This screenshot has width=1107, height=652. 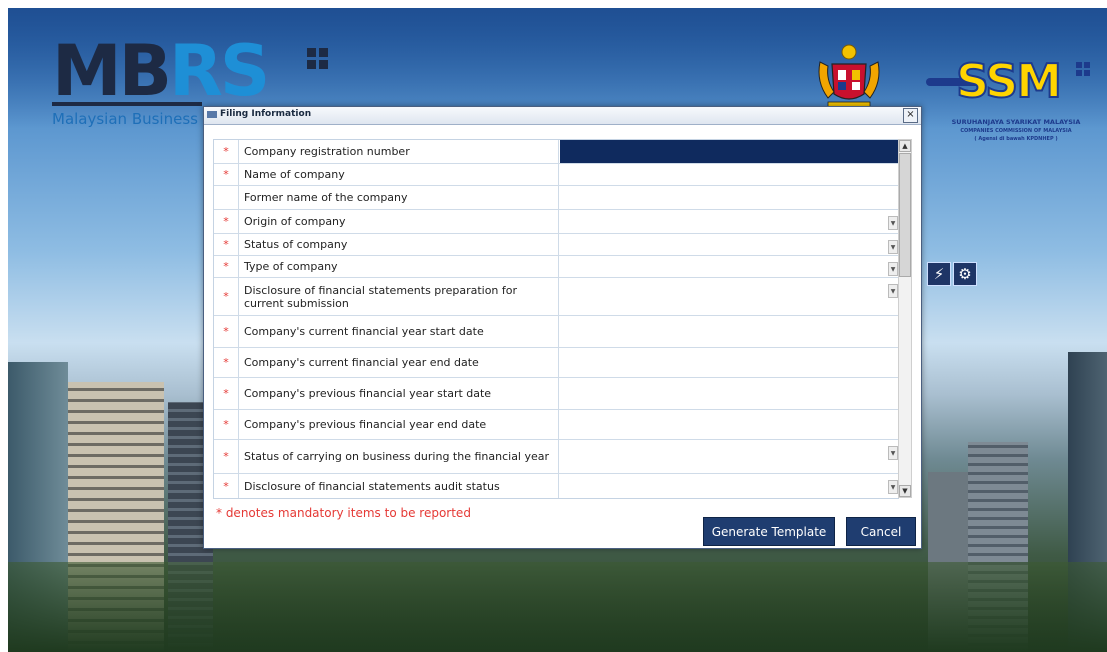 What do you see at coordinates (562, 116) in the screenshot?
I see `dialog-titlebar: Filing Information ×` at bounding box center [562, 116].